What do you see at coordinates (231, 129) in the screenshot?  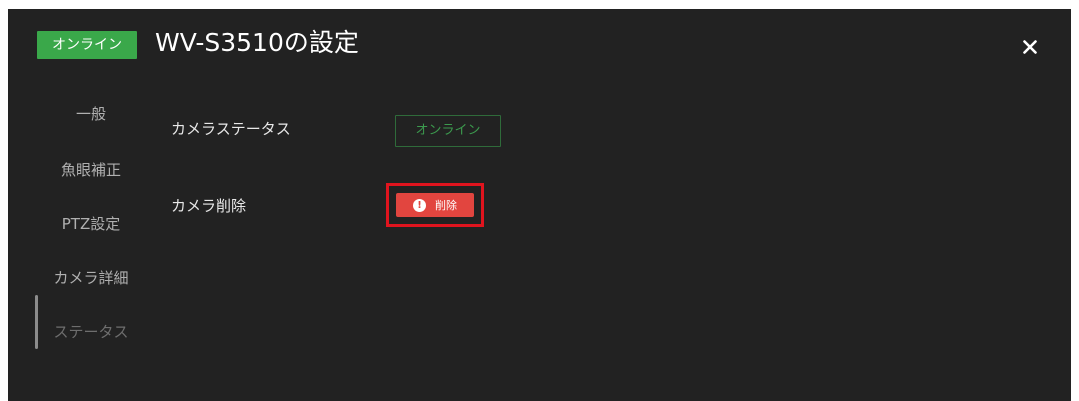 I see `camera-status-label: カメラステータス` at bounding box center [231, 129].